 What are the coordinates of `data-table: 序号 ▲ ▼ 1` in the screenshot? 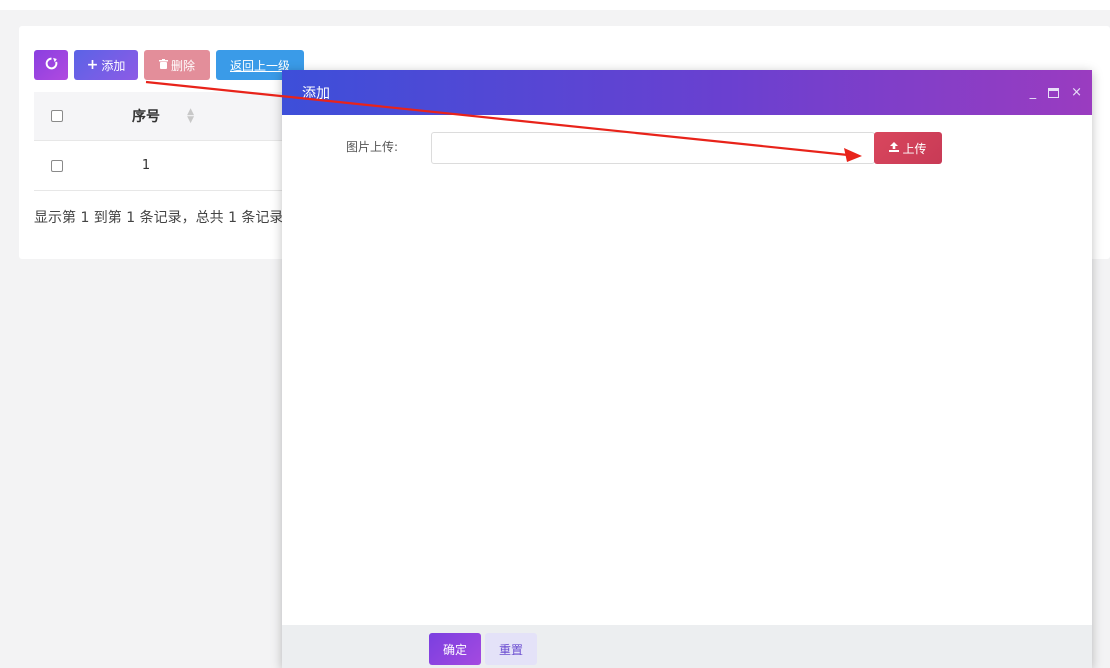 It's located at (159, 141).